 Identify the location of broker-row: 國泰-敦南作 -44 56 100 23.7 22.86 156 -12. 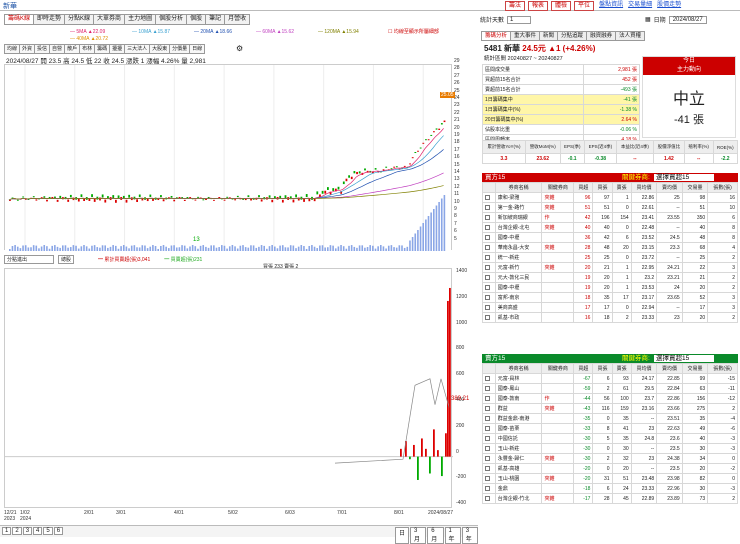
(610, 398).